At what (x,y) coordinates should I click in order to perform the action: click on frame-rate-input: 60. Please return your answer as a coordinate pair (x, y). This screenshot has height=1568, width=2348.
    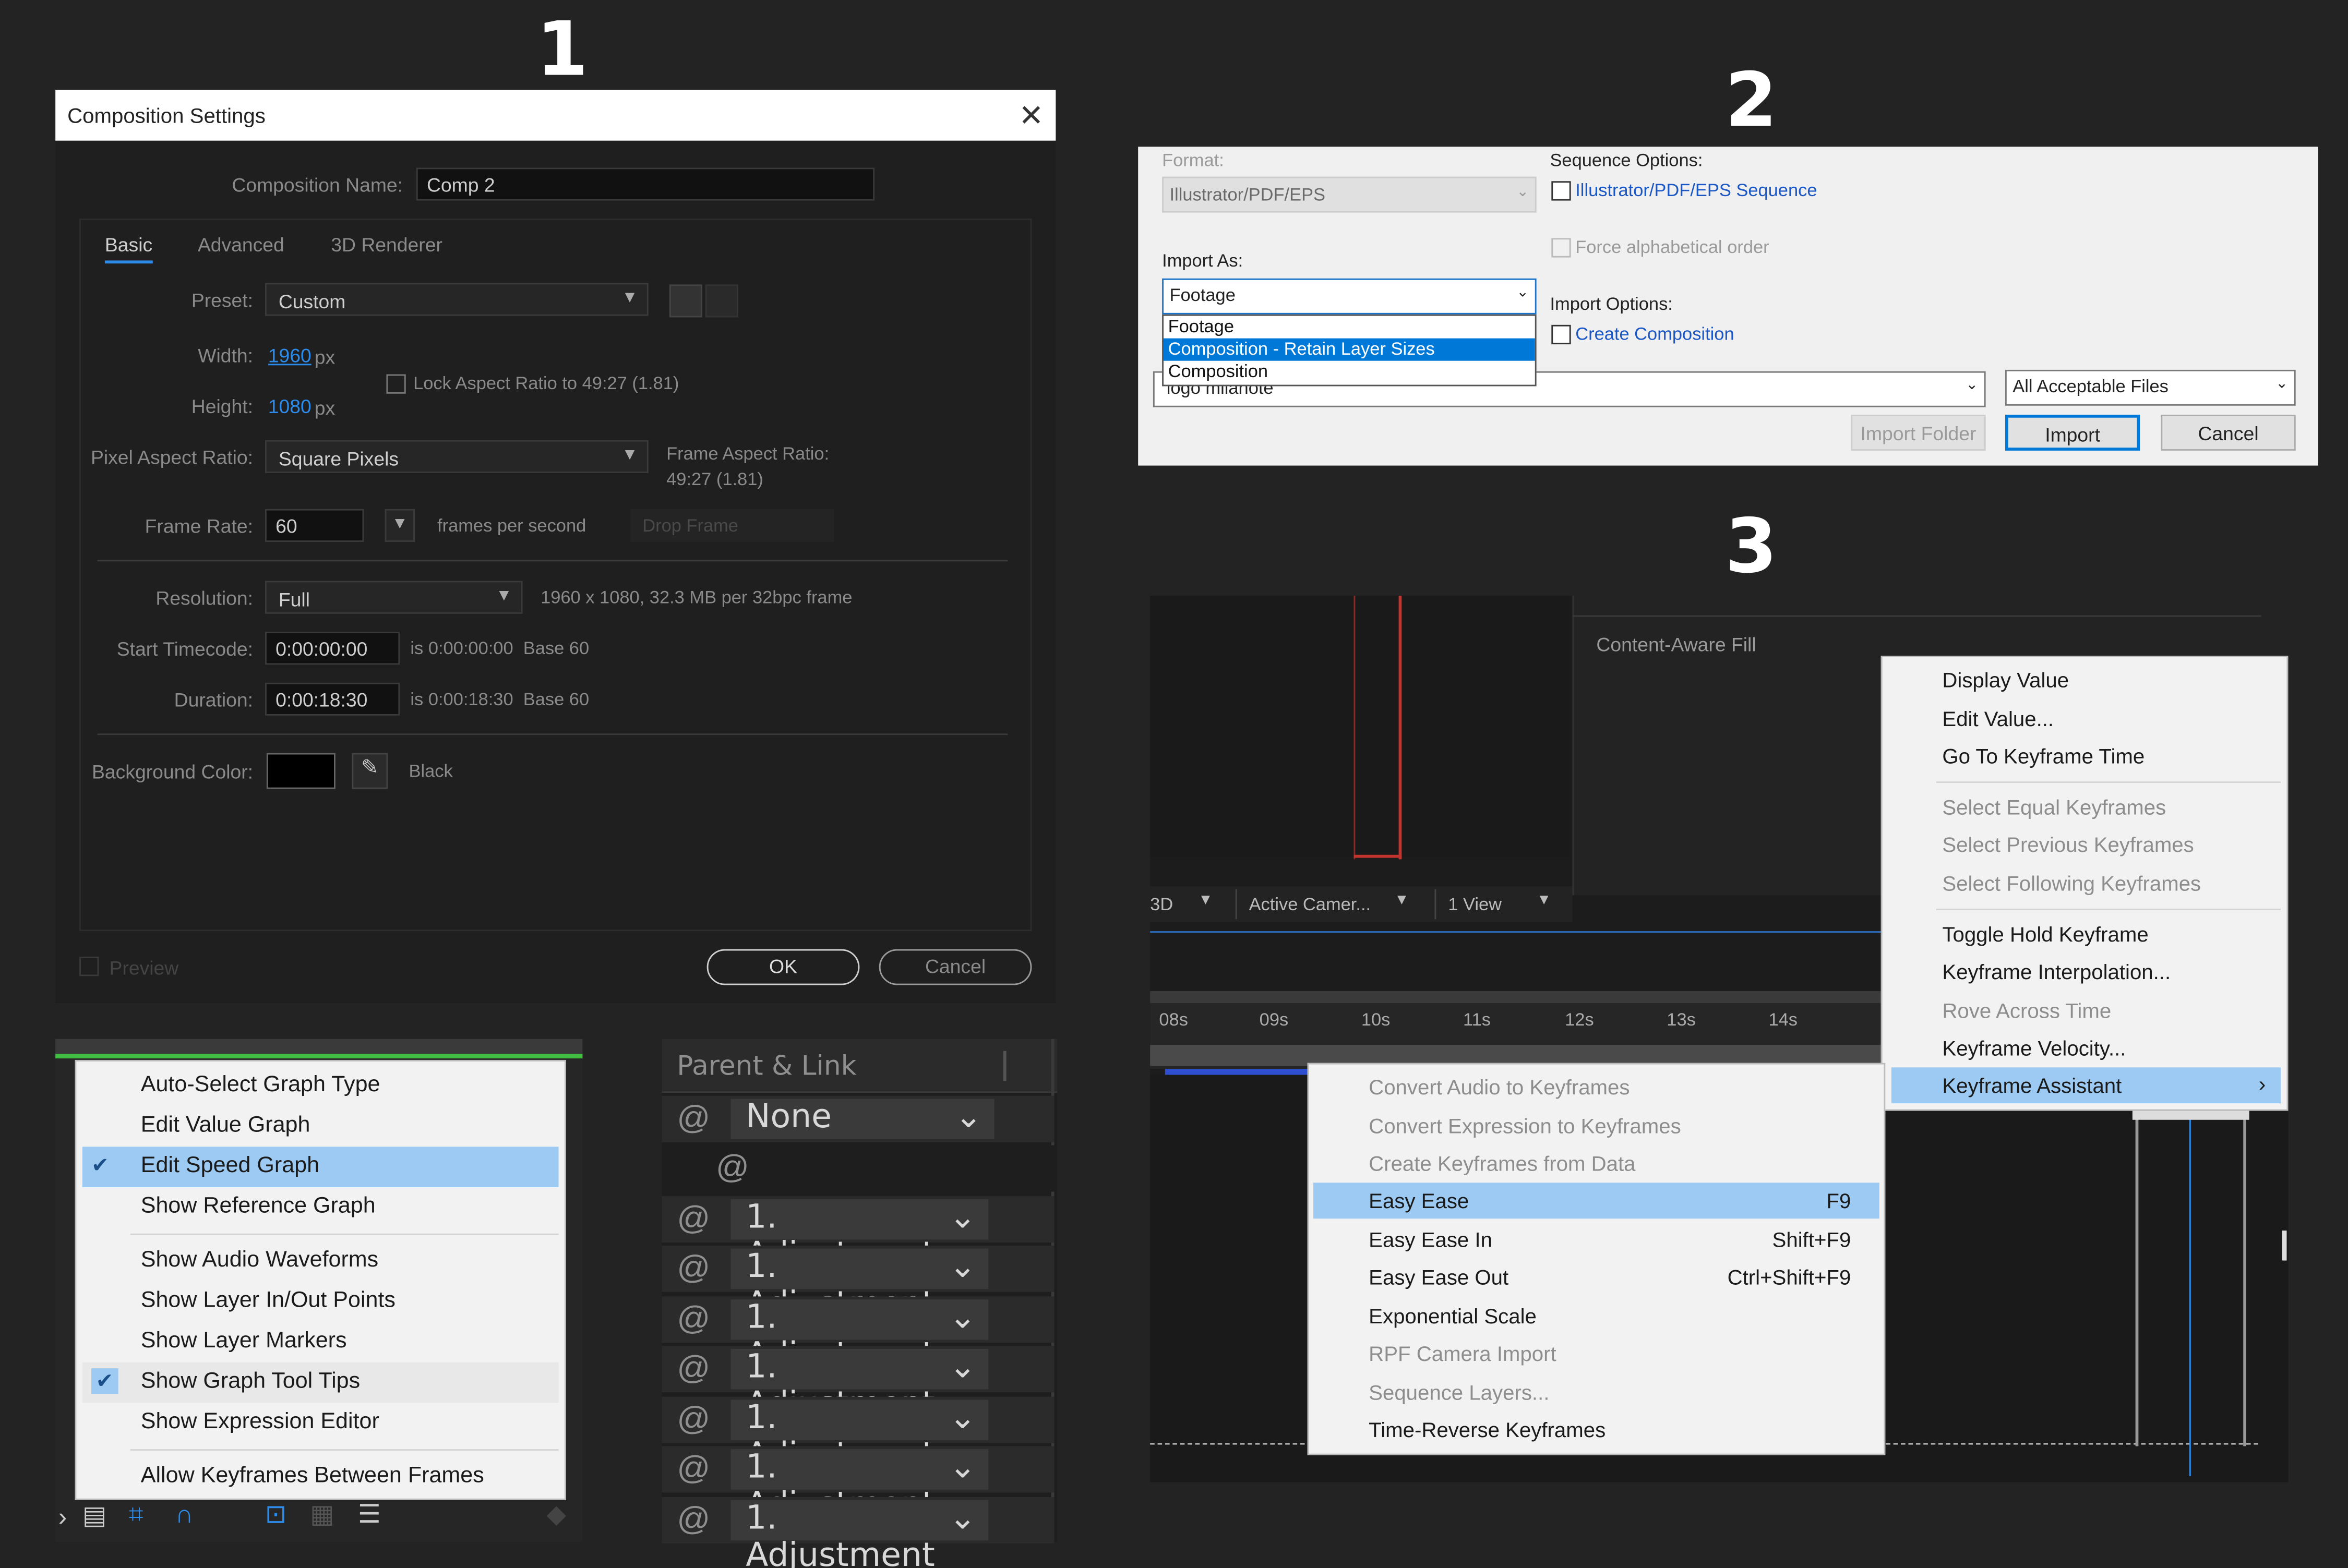
    Looking at the image, I should click on (315, 525).